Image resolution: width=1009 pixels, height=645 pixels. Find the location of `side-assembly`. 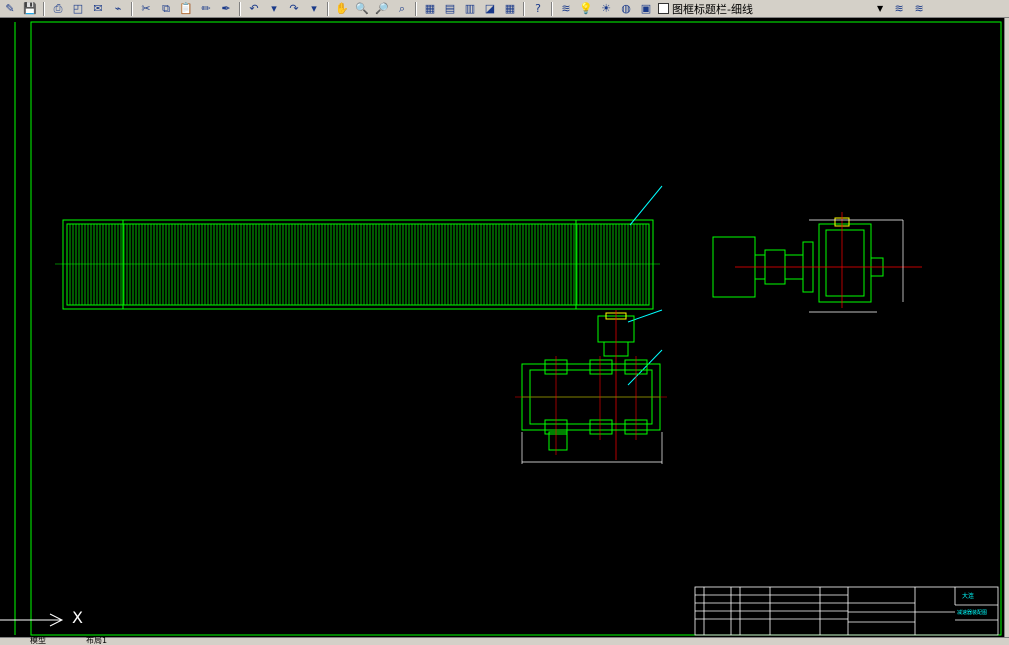

side-assembly is located at coordinates (817, 262).